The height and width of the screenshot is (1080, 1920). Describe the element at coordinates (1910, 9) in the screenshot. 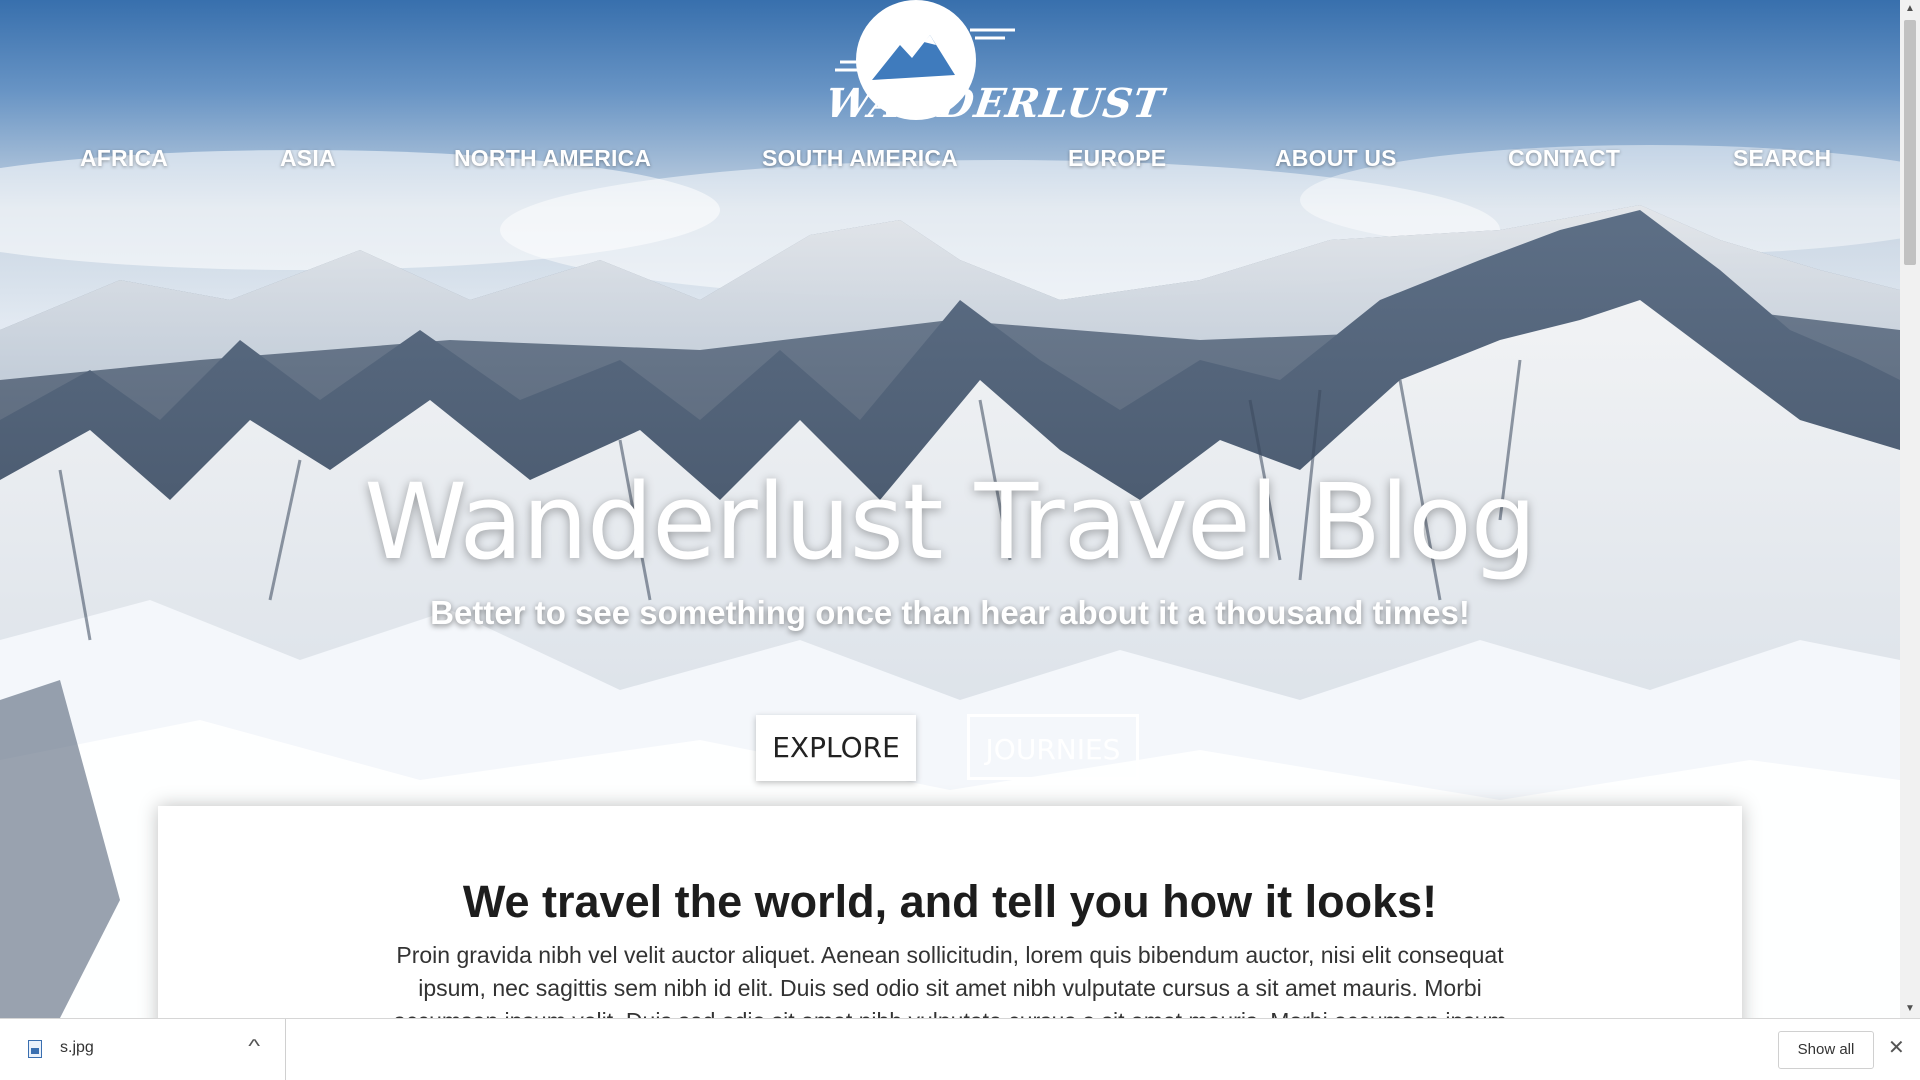

I see `scroll-up-arrow-icon: ▲` at that location.